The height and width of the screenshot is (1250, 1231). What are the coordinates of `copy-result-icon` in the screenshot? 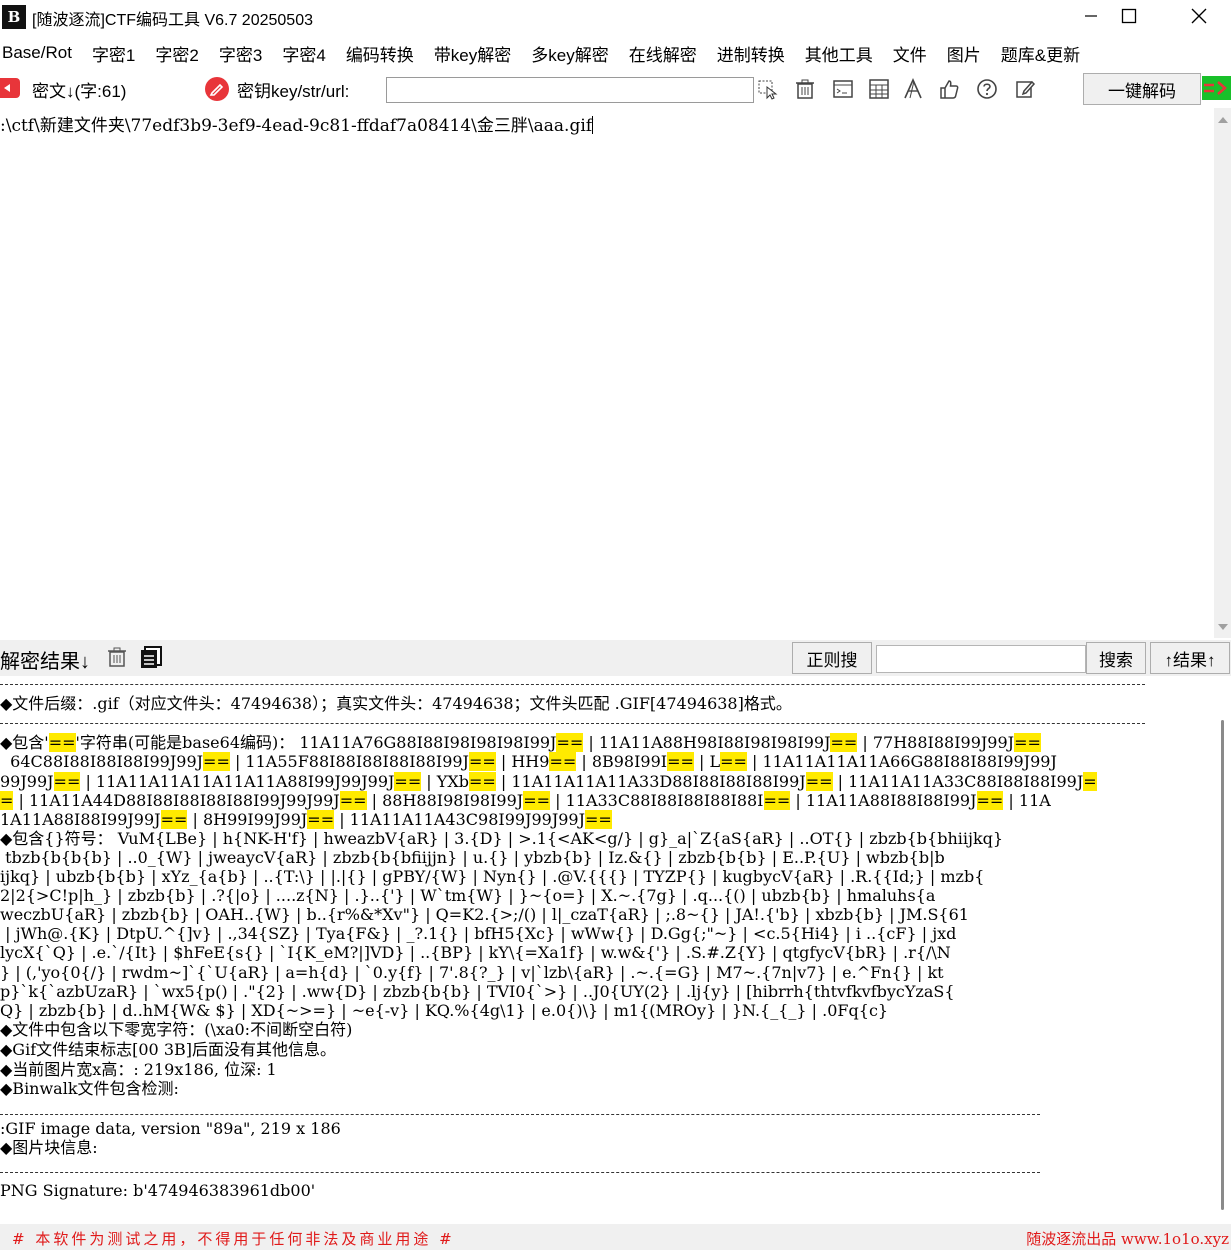 It's located at (151, 657).